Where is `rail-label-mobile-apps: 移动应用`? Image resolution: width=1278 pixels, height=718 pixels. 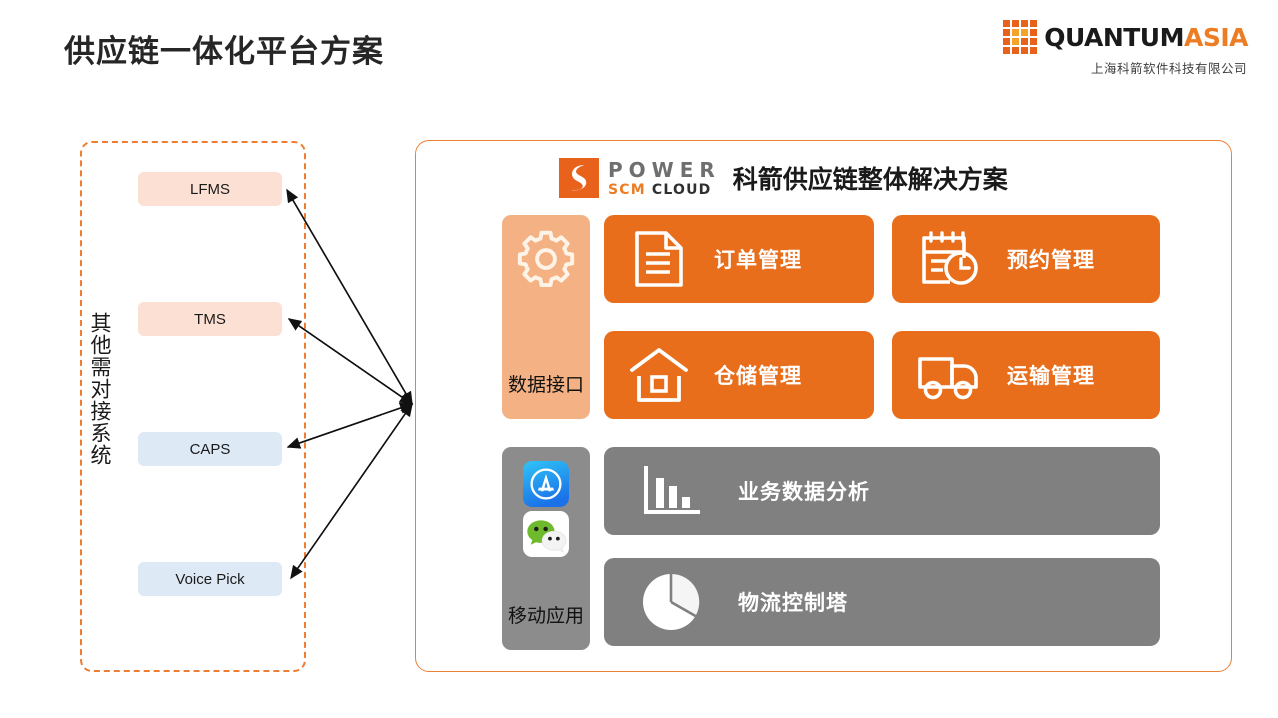
rail-label-mobile-apps: 移动应用 is located at coordinates (545, 616).